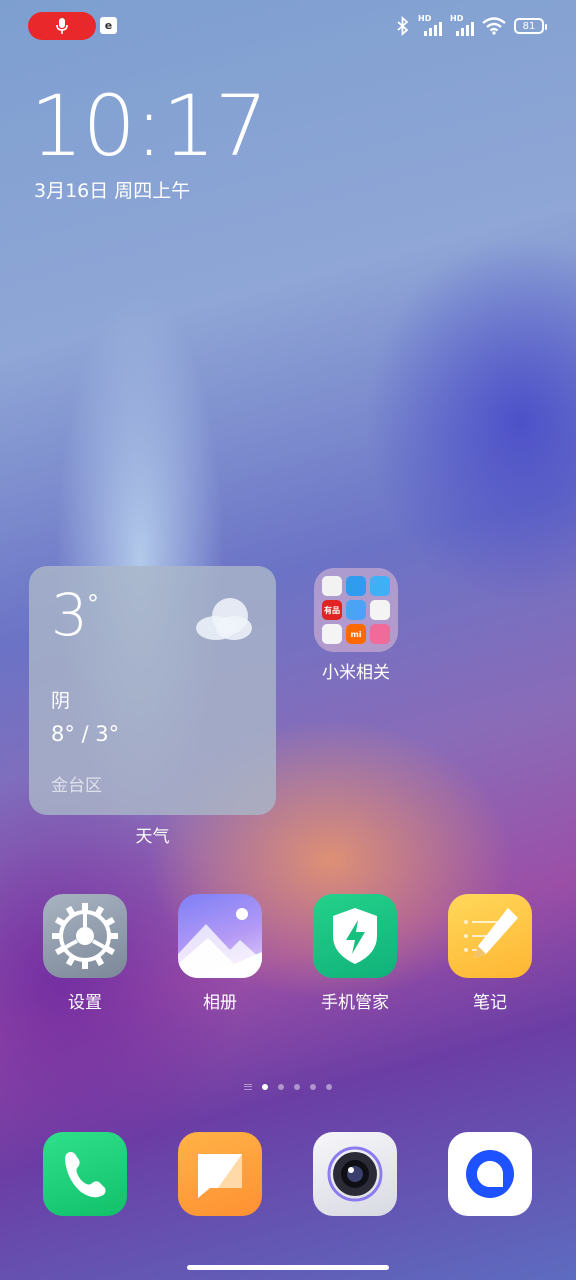 The width and height of the screenshot is (576, 1280). Describe the element at coordinates (248, 1087) in the screenshot. I see `page-indicator-menu-icon` at that location.